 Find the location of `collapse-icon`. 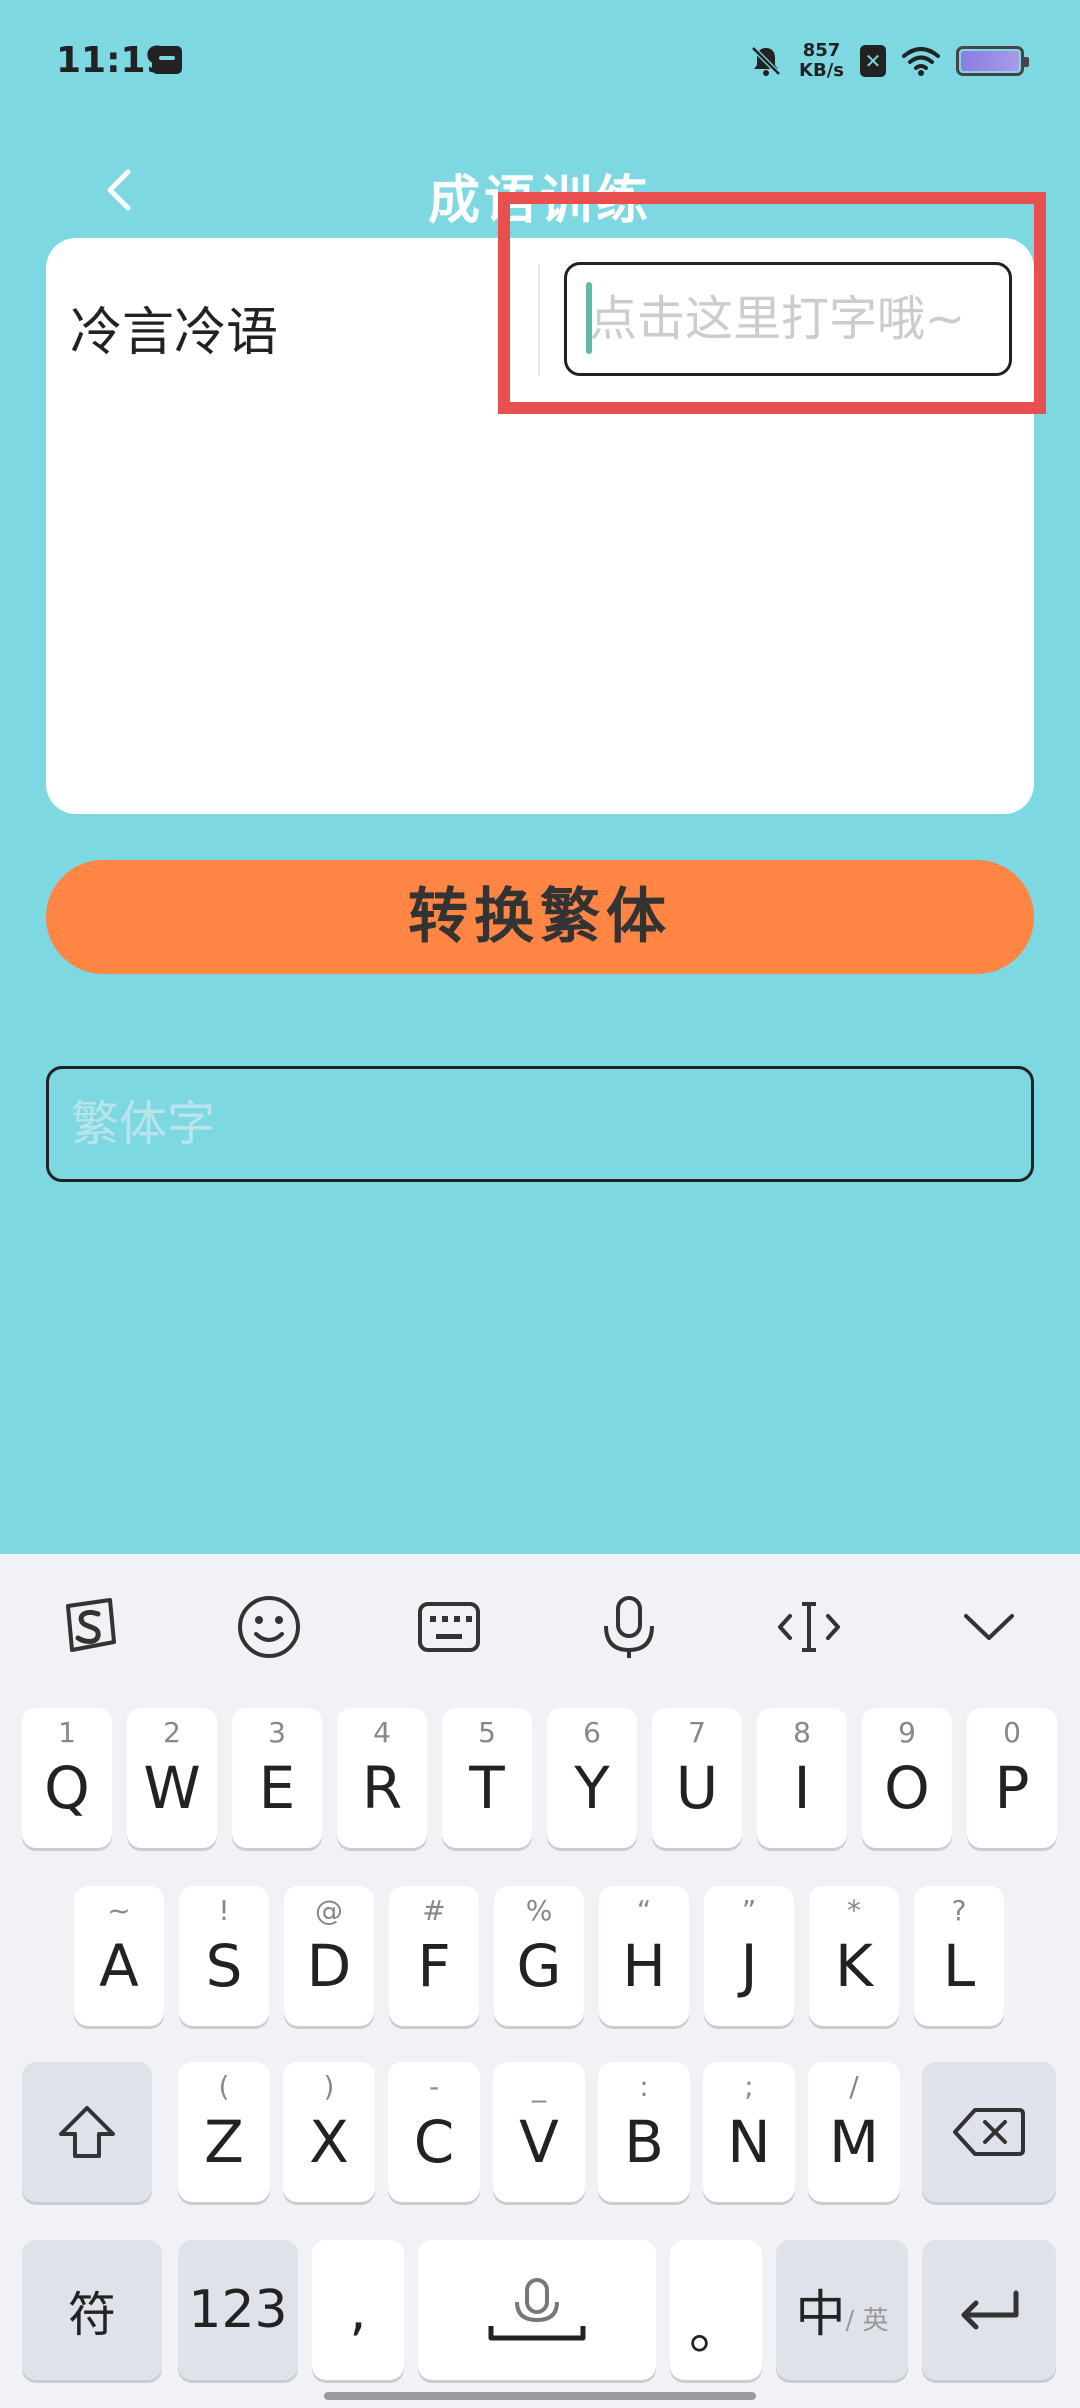

collapse-icon is located at coordinates (989, 1627).